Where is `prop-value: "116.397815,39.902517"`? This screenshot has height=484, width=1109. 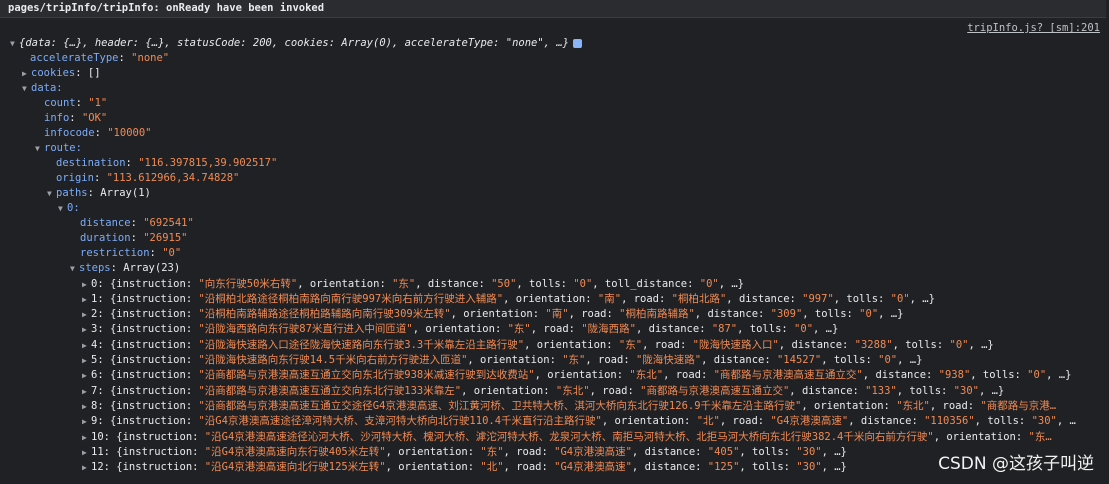 prop-value: "116.397815,39.902517" is located at coordinates (208, 163).